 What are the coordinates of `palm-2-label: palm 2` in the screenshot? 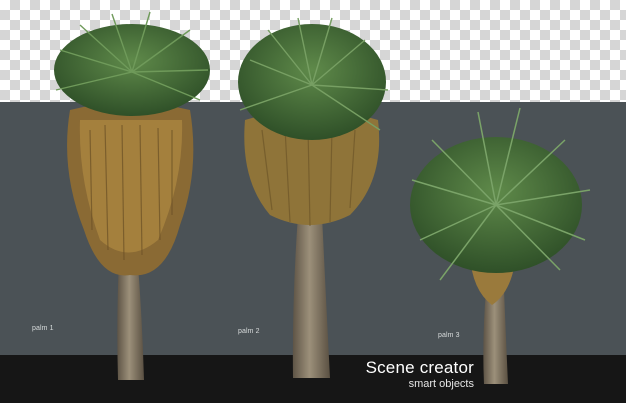 It's located at (249, 331).